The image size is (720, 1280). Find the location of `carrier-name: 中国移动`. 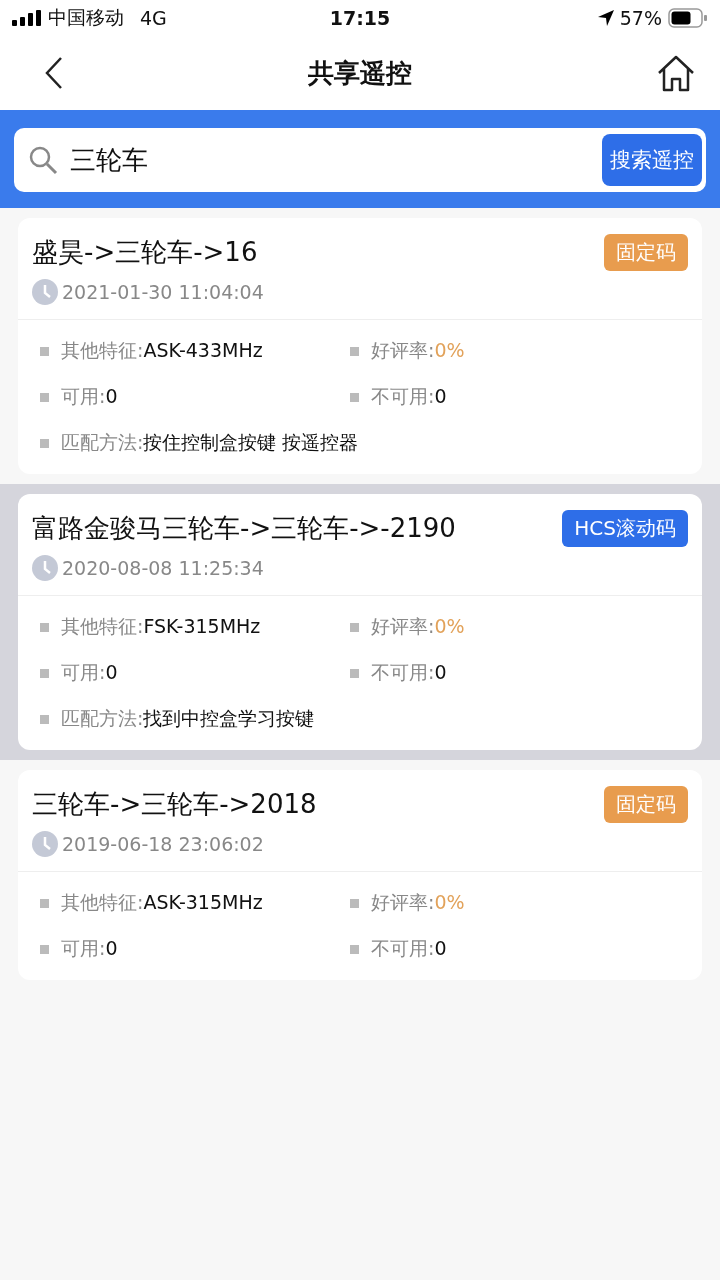

carrier-name: 中国移动 is located at coordinates (86, 17).